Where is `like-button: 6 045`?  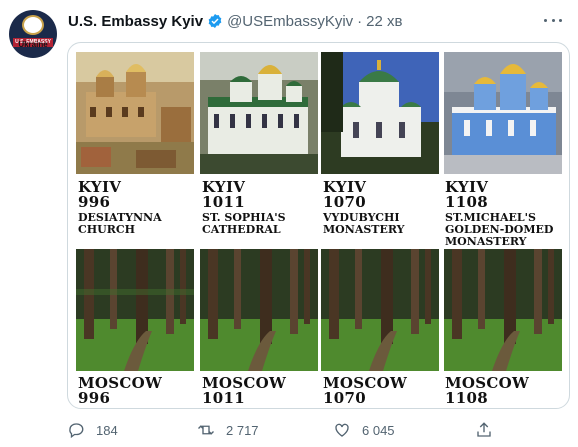
like-button: 6 045 is located at coordinates (364, 430).